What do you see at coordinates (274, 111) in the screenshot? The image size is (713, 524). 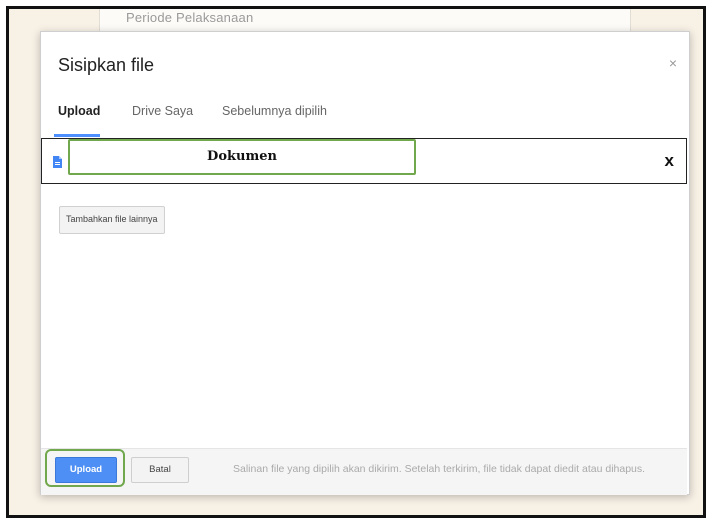 I see `tab-sebelumnya-dipilih: Sebelumnya dipilih` at bounding box center [274, 111].